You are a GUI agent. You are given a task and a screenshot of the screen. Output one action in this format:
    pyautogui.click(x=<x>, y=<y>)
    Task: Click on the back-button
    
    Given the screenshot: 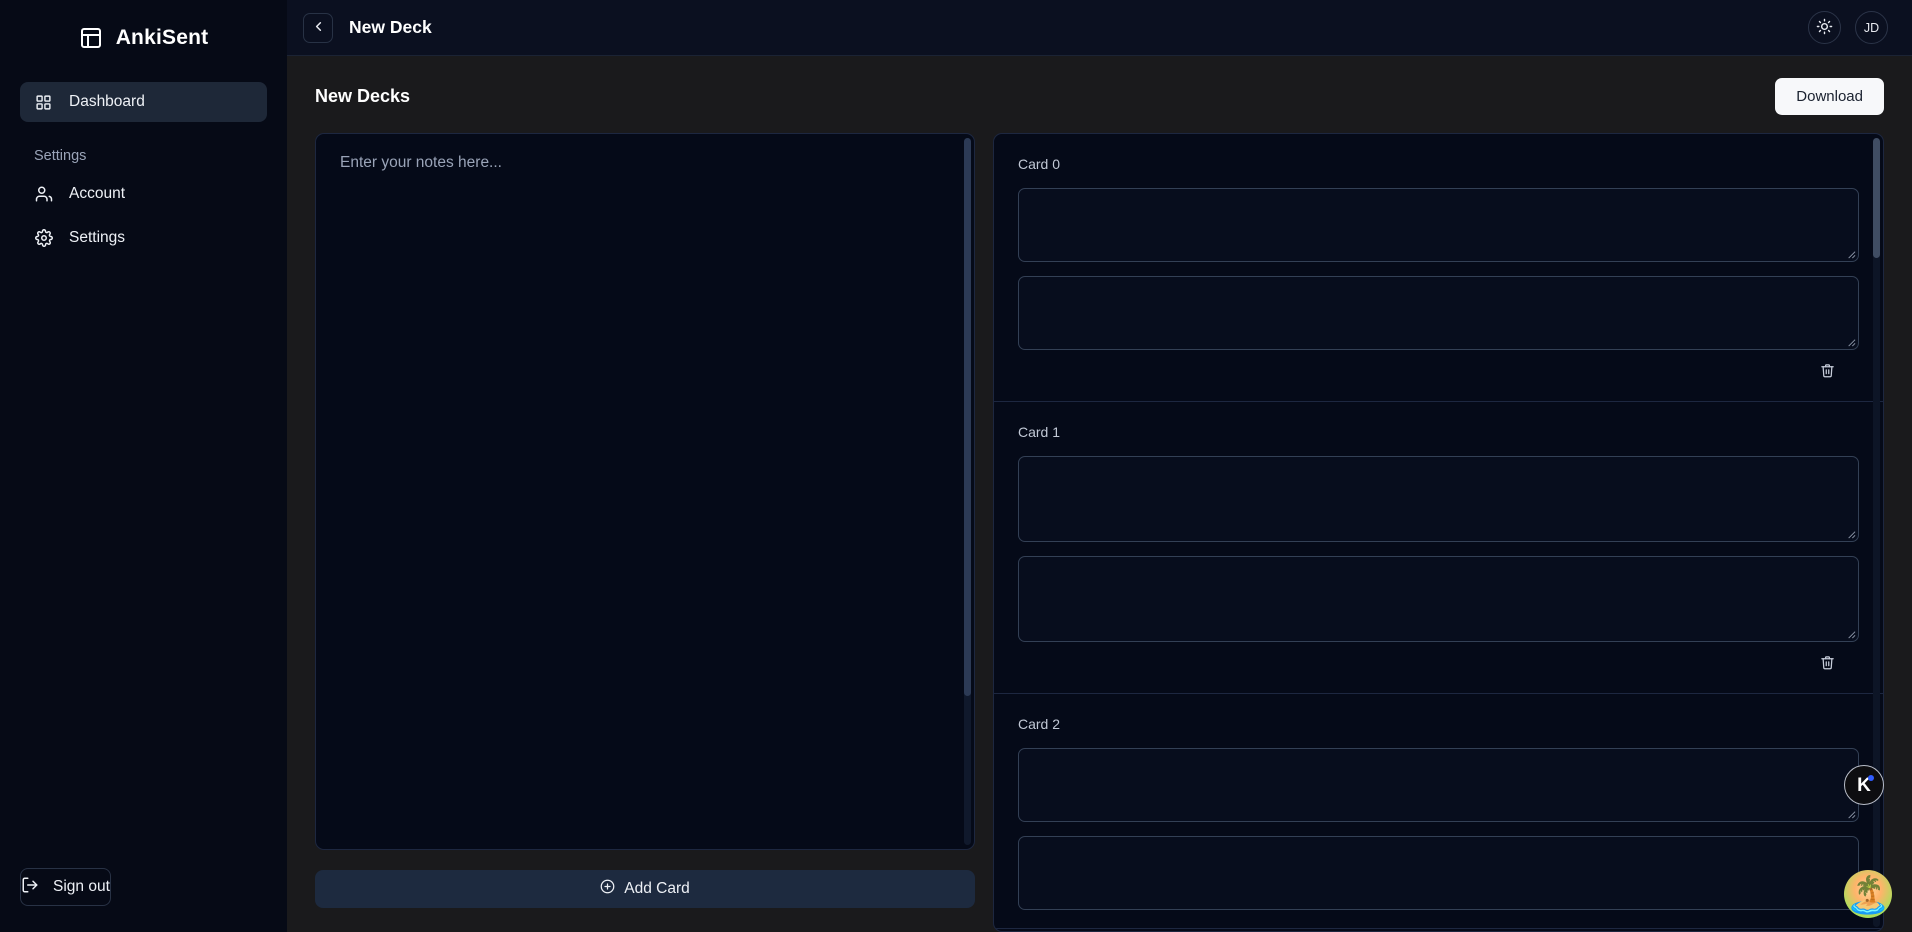 What is the action you would take?
    pyautogui.click(x=318, y=27)
    